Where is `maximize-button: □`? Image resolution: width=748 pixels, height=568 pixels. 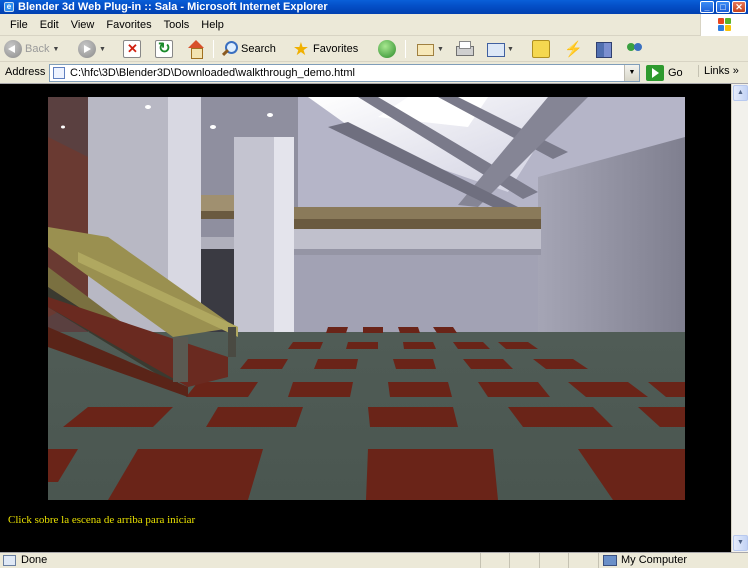 maximize-button: □ is located at coordinates (723, 7).